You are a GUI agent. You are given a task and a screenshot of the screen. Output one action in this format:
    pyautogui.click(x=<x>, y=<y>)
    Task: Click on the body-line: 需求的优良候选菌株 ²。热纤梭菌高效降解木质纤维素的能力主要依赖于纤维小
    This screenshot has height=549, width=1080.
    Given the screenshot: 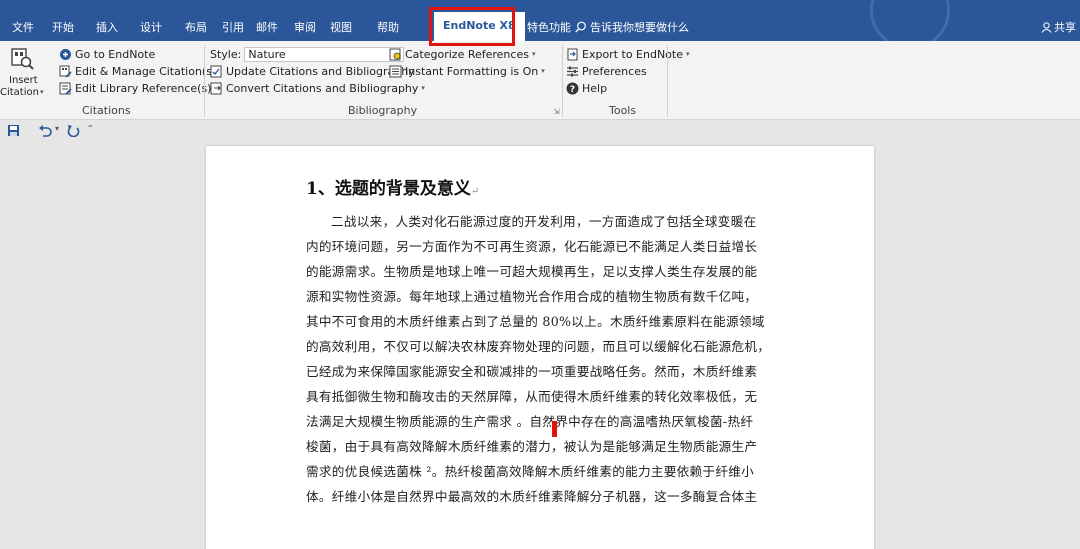 What is the action you would take?
    pyautogui.click(x=530, y=471)
    